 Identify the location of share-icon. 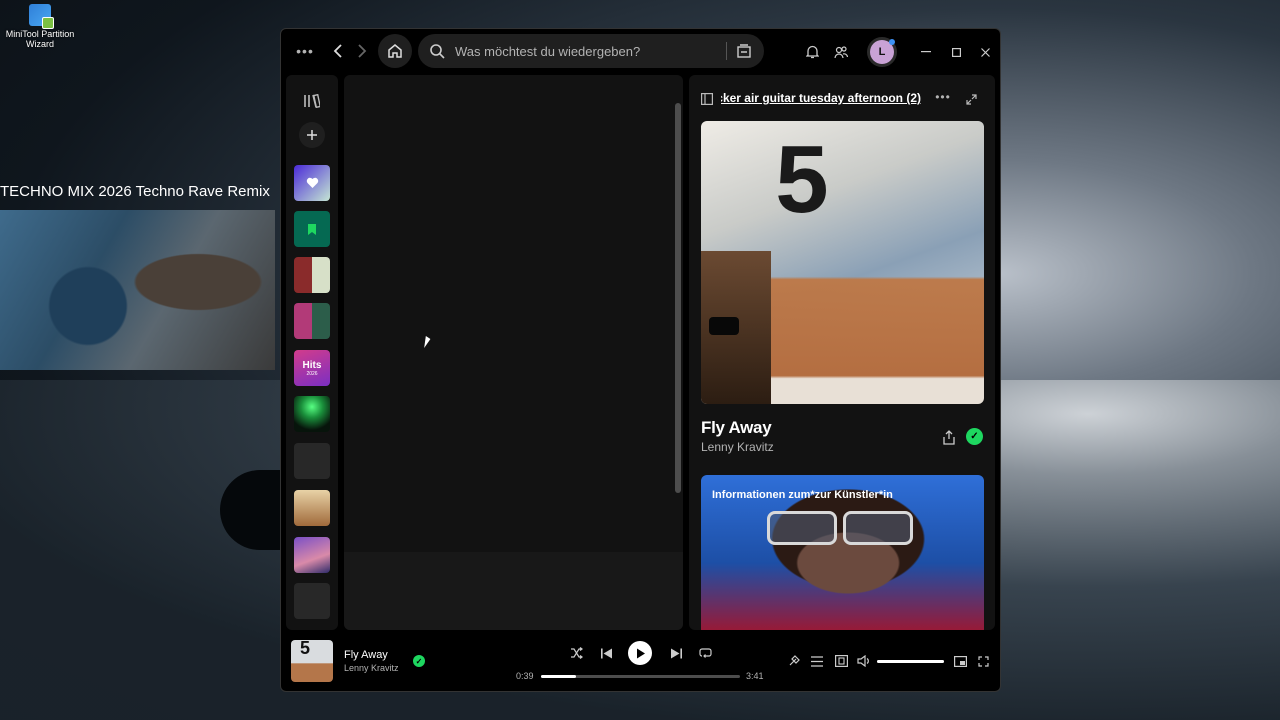
(949, 437).